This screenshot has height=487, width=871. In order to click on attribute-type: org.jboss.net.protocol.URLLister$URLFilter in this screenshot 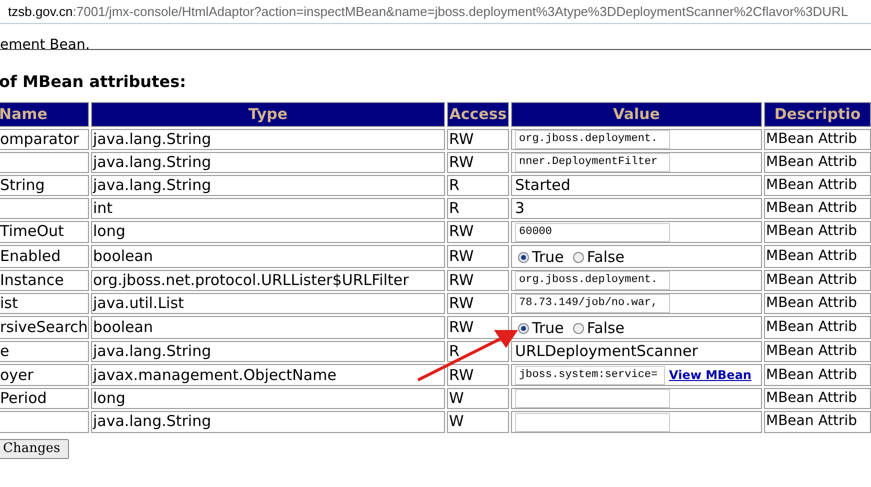, I will do `click(251, 279)`.